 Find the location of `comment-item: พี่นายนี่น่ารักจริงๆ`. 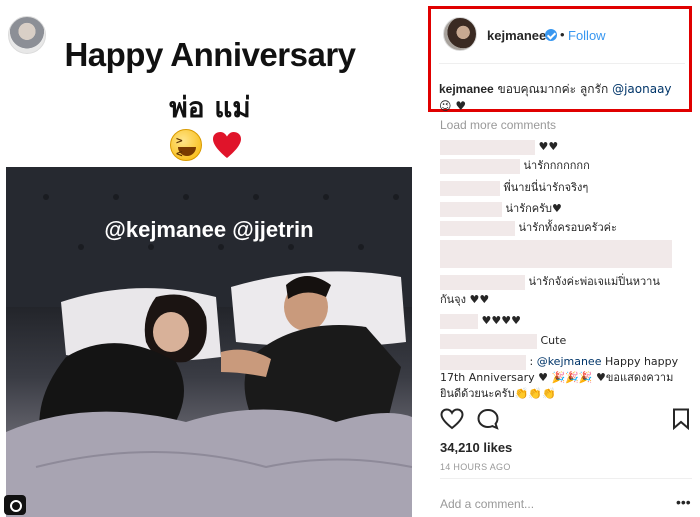

comment-item: พี่นายนี่น่ารักจริงๆ is located at coordinates (564, 188).